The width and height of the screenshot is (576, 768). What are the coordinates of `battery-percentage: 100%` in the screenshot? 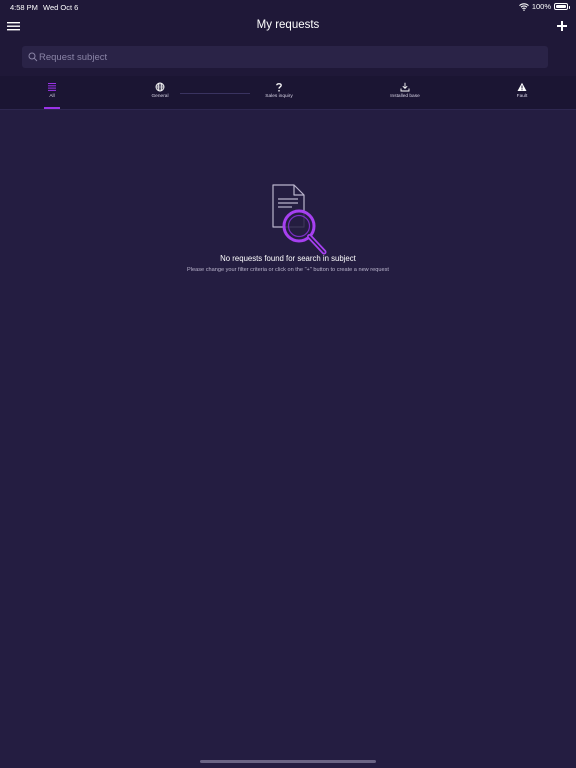 It's located at (541, 6).